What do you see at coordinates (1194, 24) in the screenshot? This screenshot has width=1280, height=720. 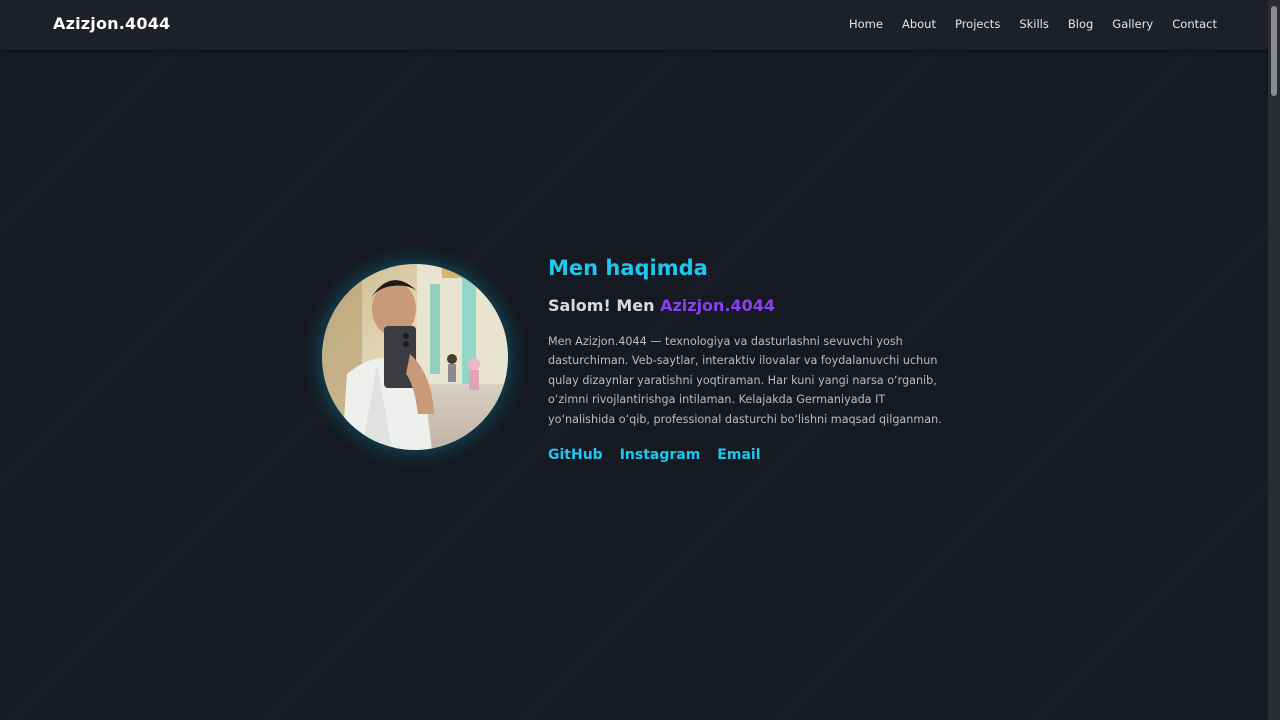 I see `nav-link-contact: Contact` at bounding box center [1194, 24].